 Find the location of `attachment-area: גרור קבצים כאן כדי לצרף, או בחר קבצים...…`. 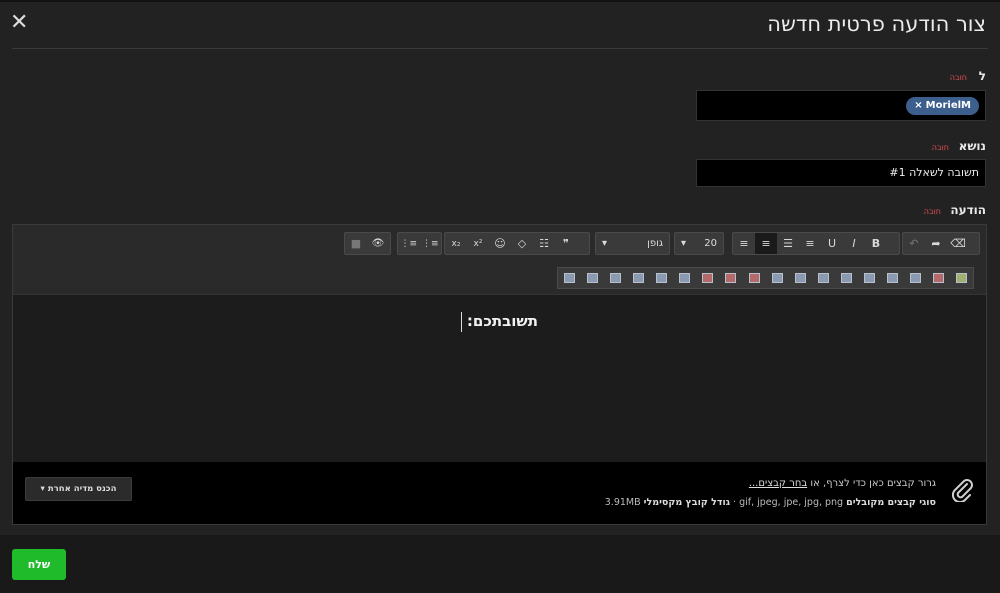

attachment-area: גרור קבצים כאן כדי לצרף, או בחר קבצים...… is located at coordinates (499, 493).